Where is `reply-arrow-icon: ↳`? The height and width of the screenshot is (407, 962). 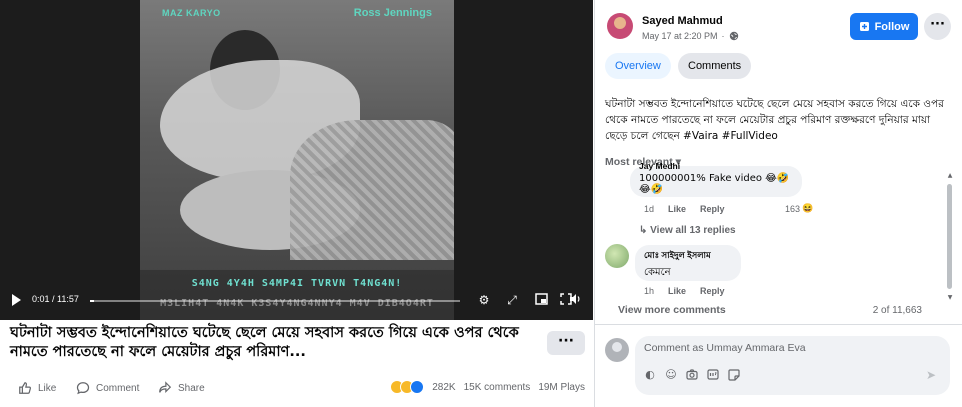
reply-arrow-icon: ↳ is located at coordinates (643, 230).